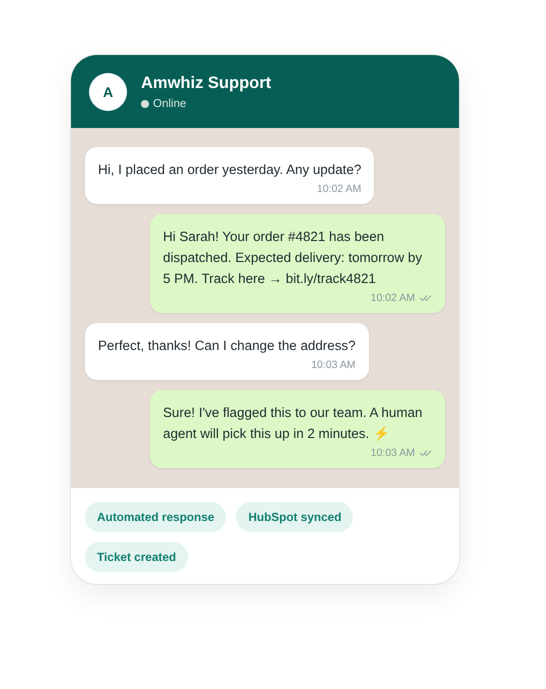 The width and height of the screenshot is (546, 689). Describe the element at coordinates (155, 517) in the screenshot. I see `status-tag: Automated response` at that location.